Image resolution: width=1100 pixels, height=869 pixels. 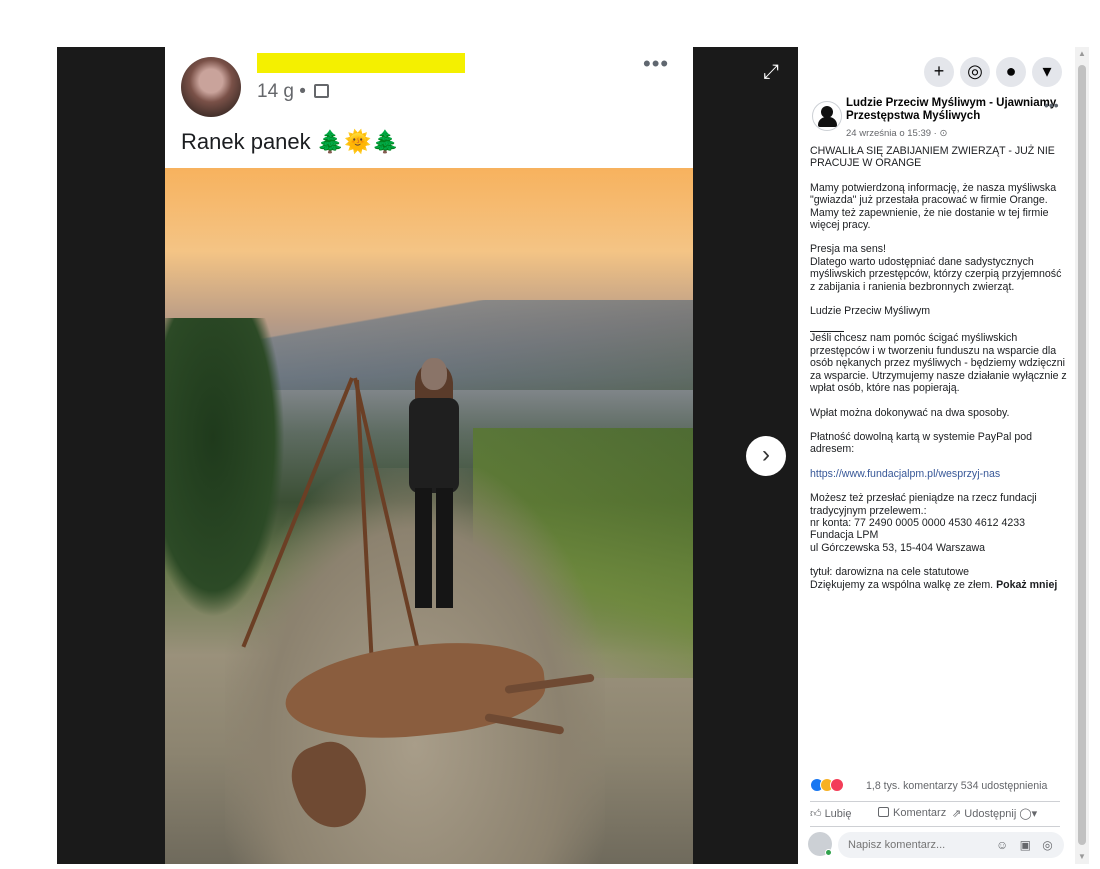 What do you see at coordinates (322, 91) in the screenshot?
I see `gallery-icon` at bounding box center [322, 91].